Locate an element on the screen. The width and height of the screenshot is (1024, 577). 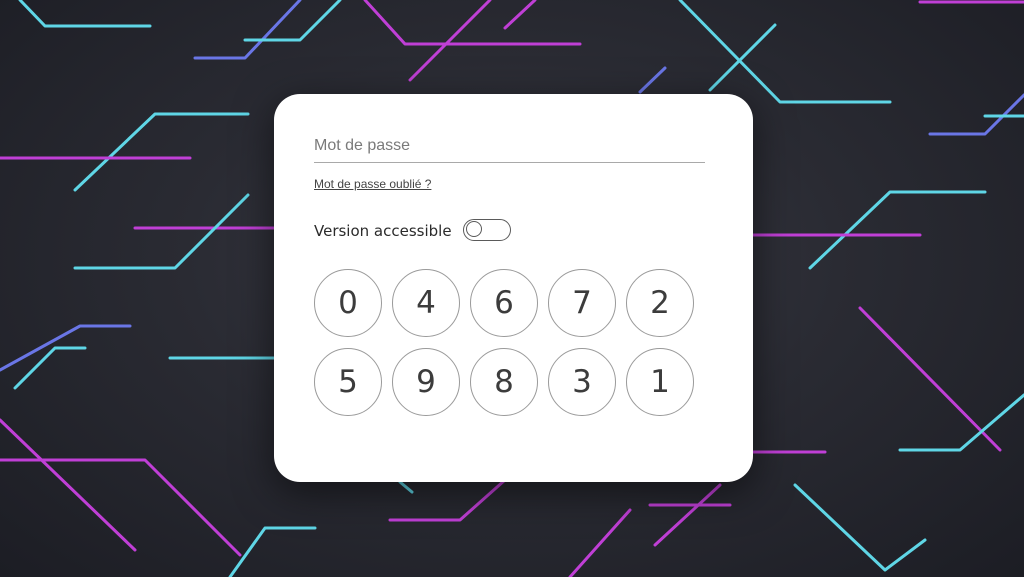
keypad-key: 8 is located at coordinates (504, 382).